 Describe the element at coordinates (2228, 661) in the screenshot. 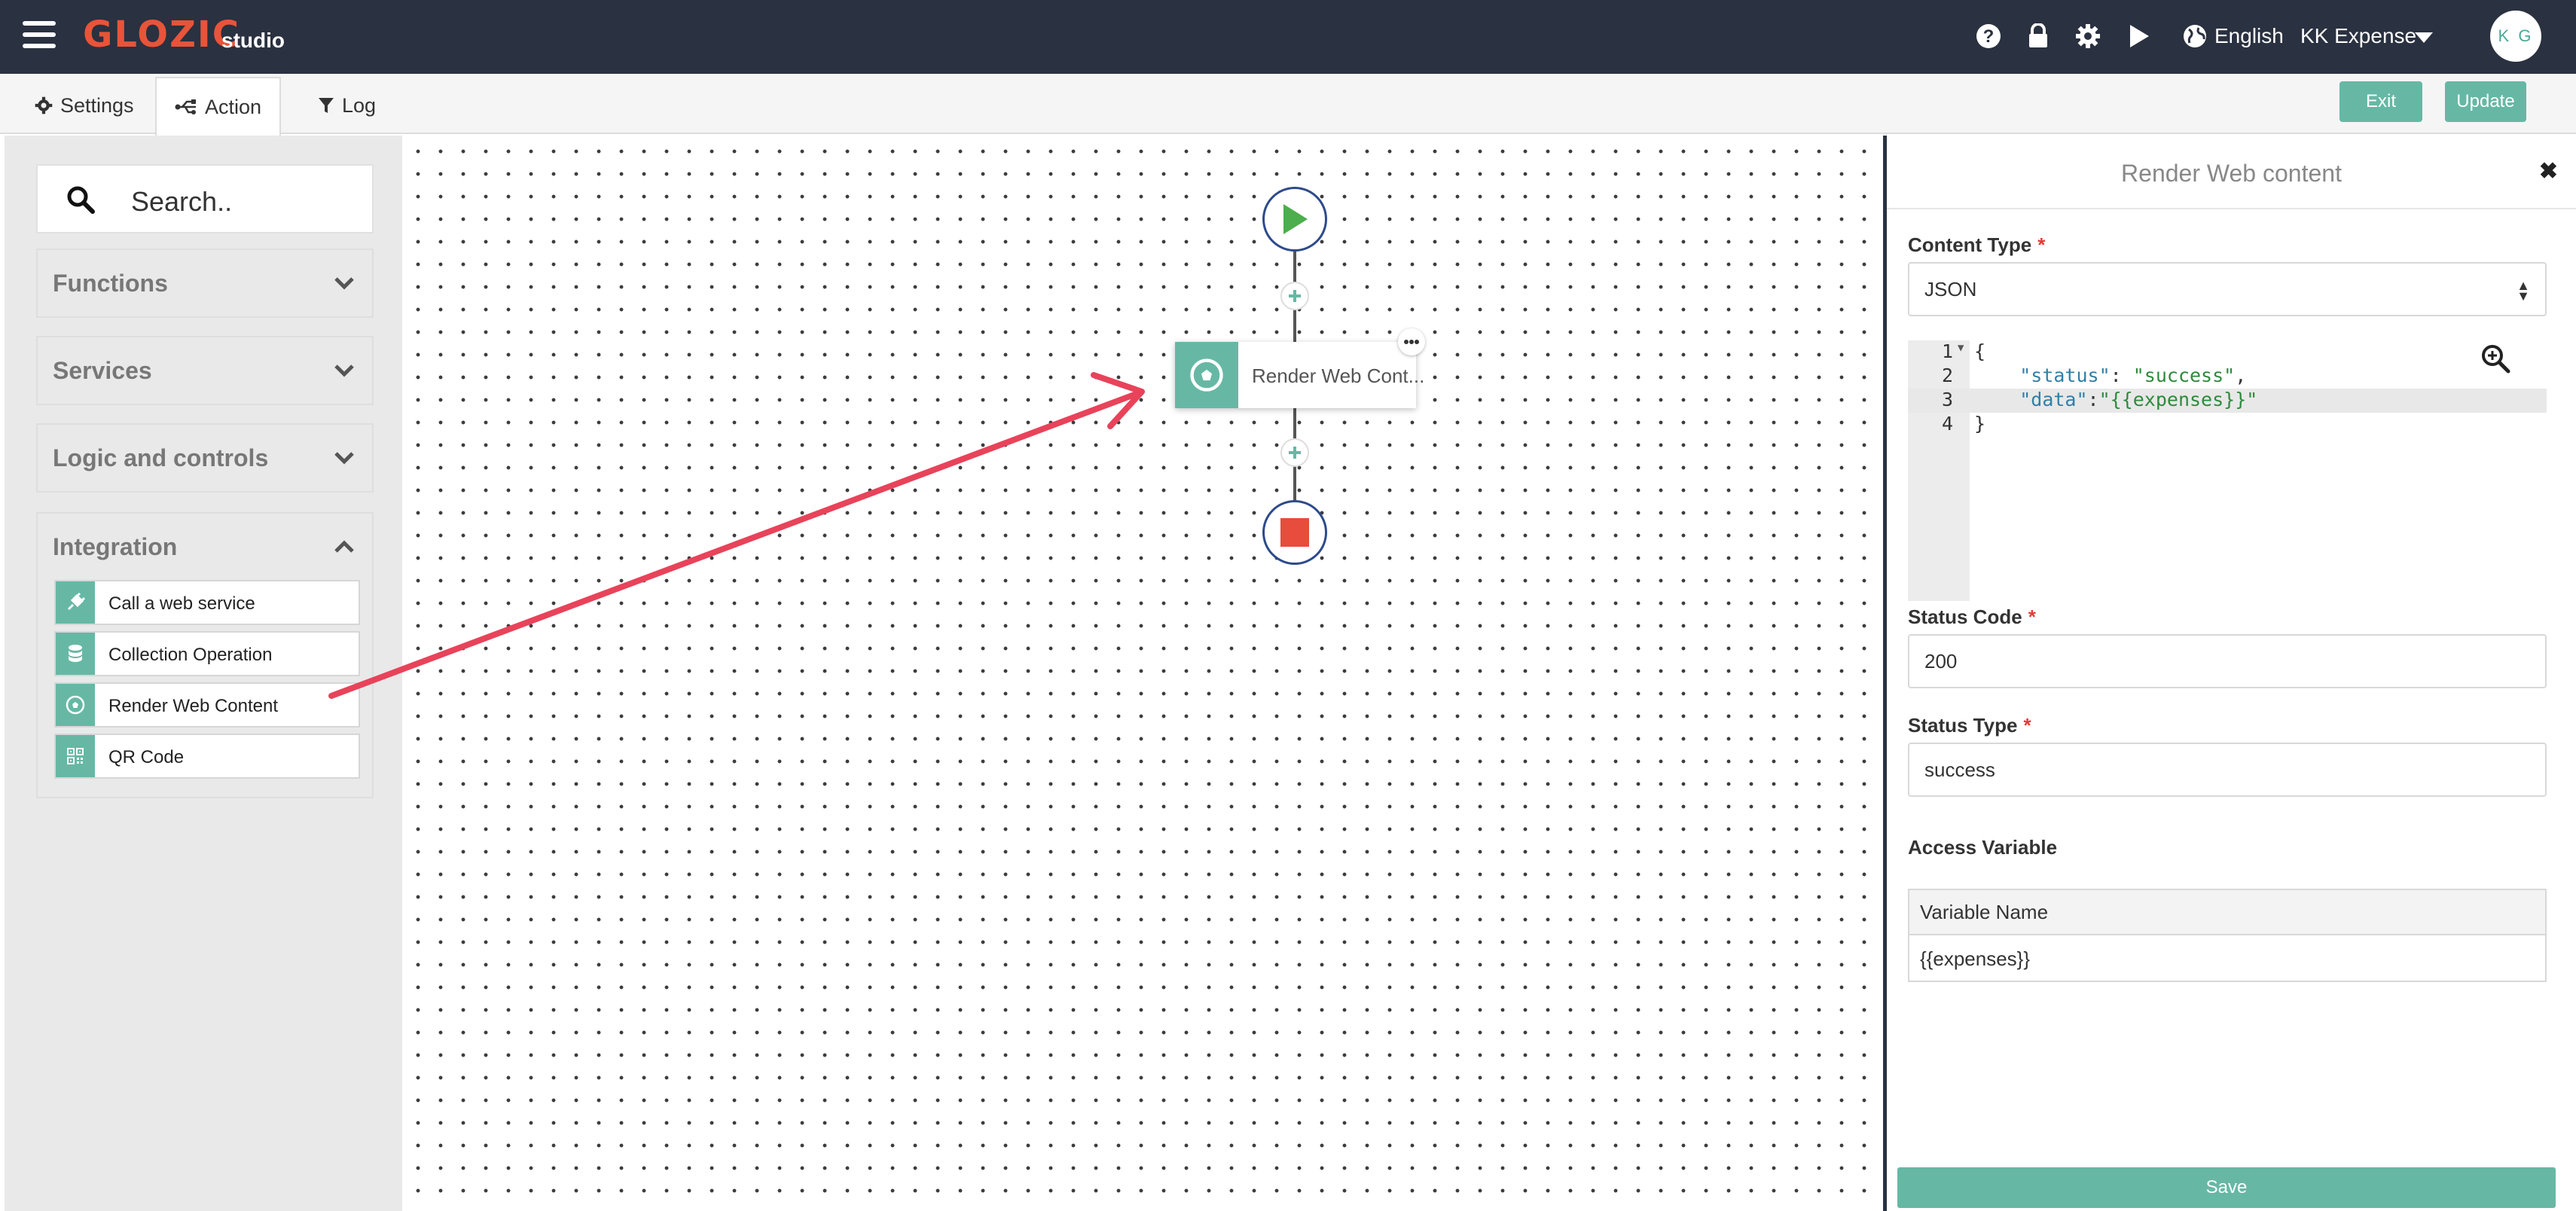

I see `status-code-field: 200` at that location.